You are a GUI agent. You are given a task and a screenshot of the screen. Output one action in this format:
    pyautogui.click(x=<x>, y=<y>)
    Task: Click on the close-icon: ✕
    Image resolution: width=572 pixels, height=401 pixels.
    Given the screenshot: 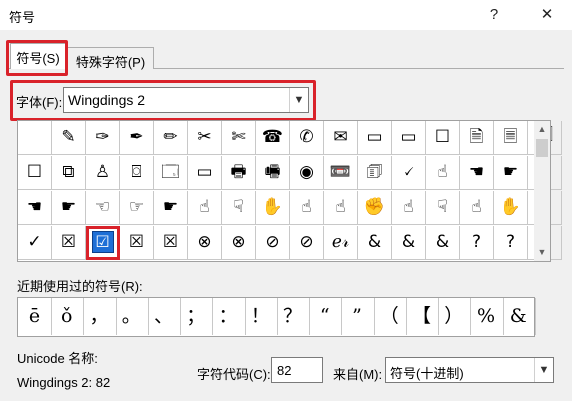 What is the action you would take?
    pyautogui.click(x=547, y=15)
    